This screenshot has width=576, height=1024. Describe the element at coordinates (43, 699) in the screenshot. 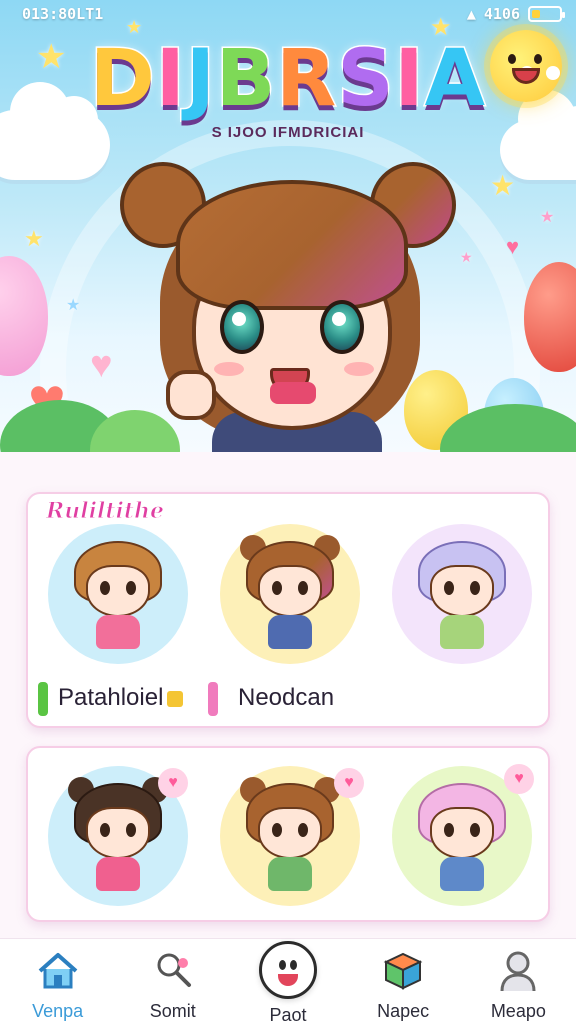

I see `label-accent-green` at that location.